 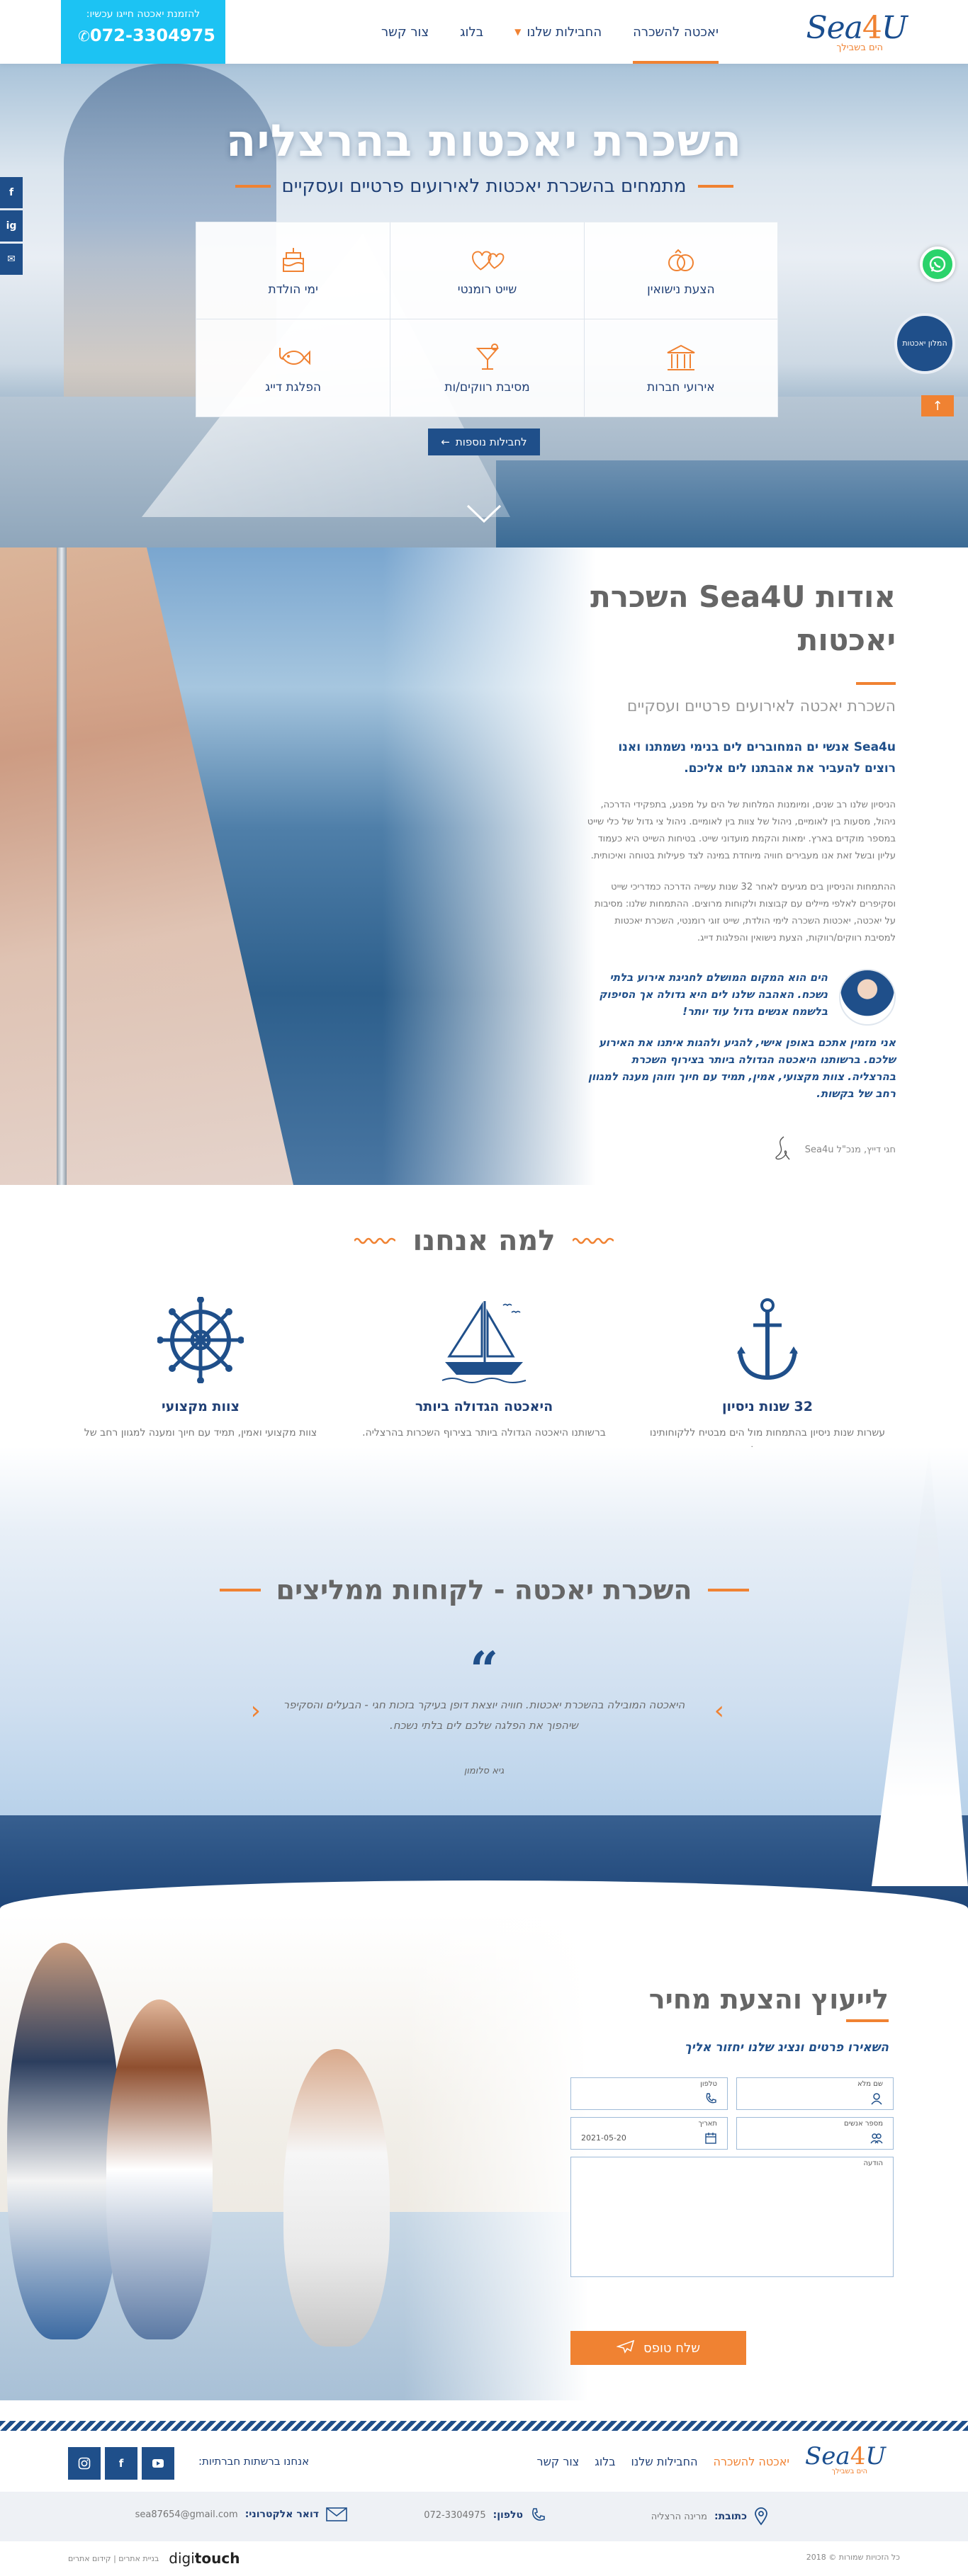 What do you see at coordinates (937, 264) in the screenshot?
I see `whatsapp-icon` at bounding box center [937, 264].